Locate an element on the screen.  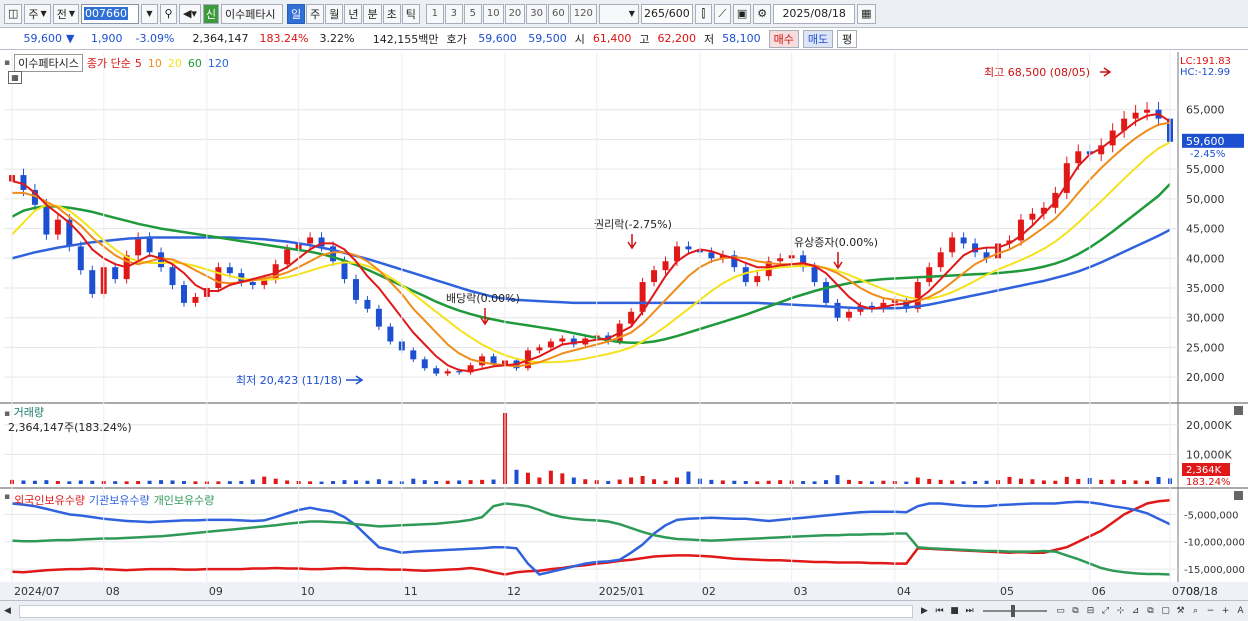
copy-icon: ⧉ is located at coordinates (1150, 611).